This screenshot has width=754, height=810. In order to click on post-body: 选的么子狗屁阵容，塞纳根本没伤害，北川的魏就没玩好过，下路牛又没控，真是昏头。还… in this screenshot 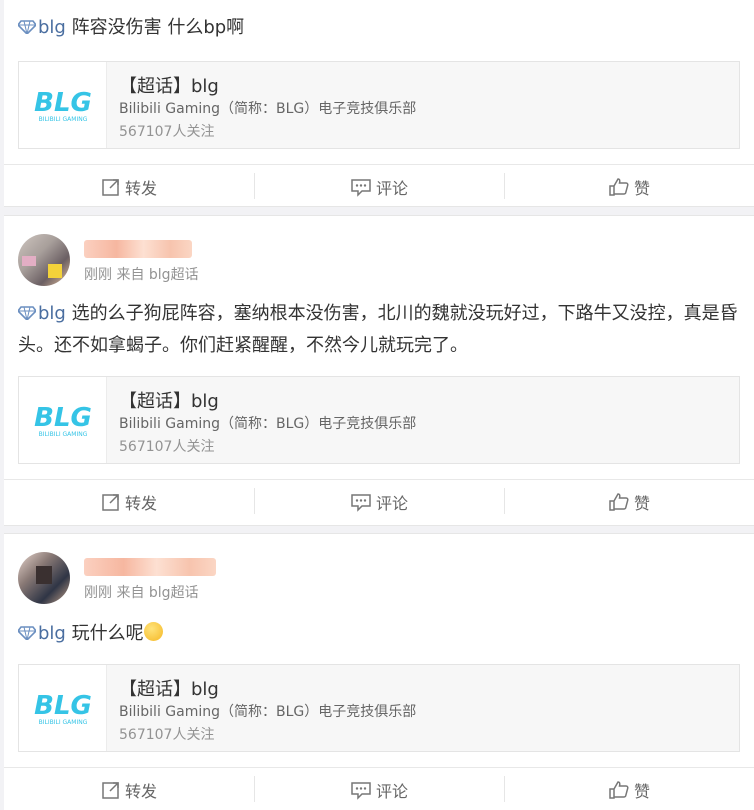, I will do `click(378, 329)`.